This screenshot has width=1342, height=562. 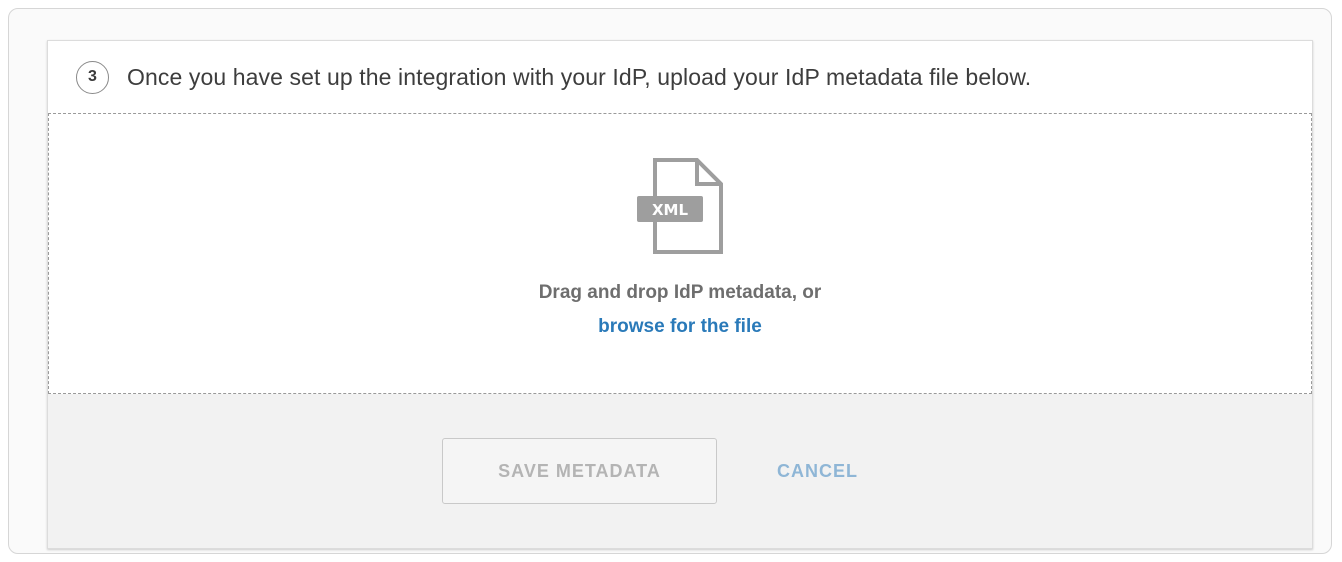 What do you see at coordinates (92, 77) in the screenshot?
I see `step-number-badge: 3` at bounding box center [92, 77].